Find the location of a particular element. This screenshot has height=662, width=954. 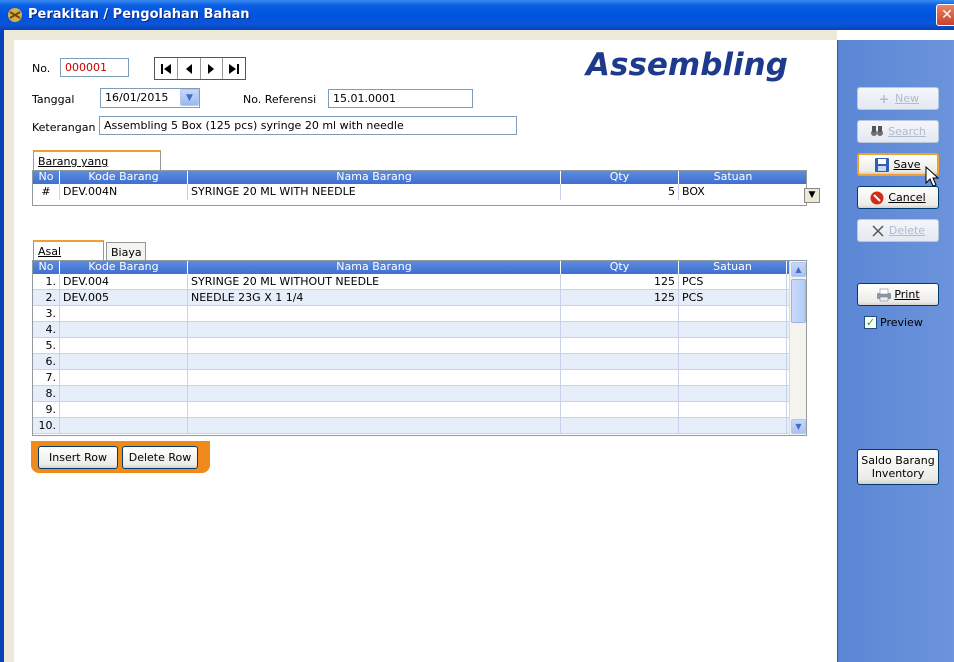

date-dropdown-icon: ▼ is located at coordinates (189, 97).